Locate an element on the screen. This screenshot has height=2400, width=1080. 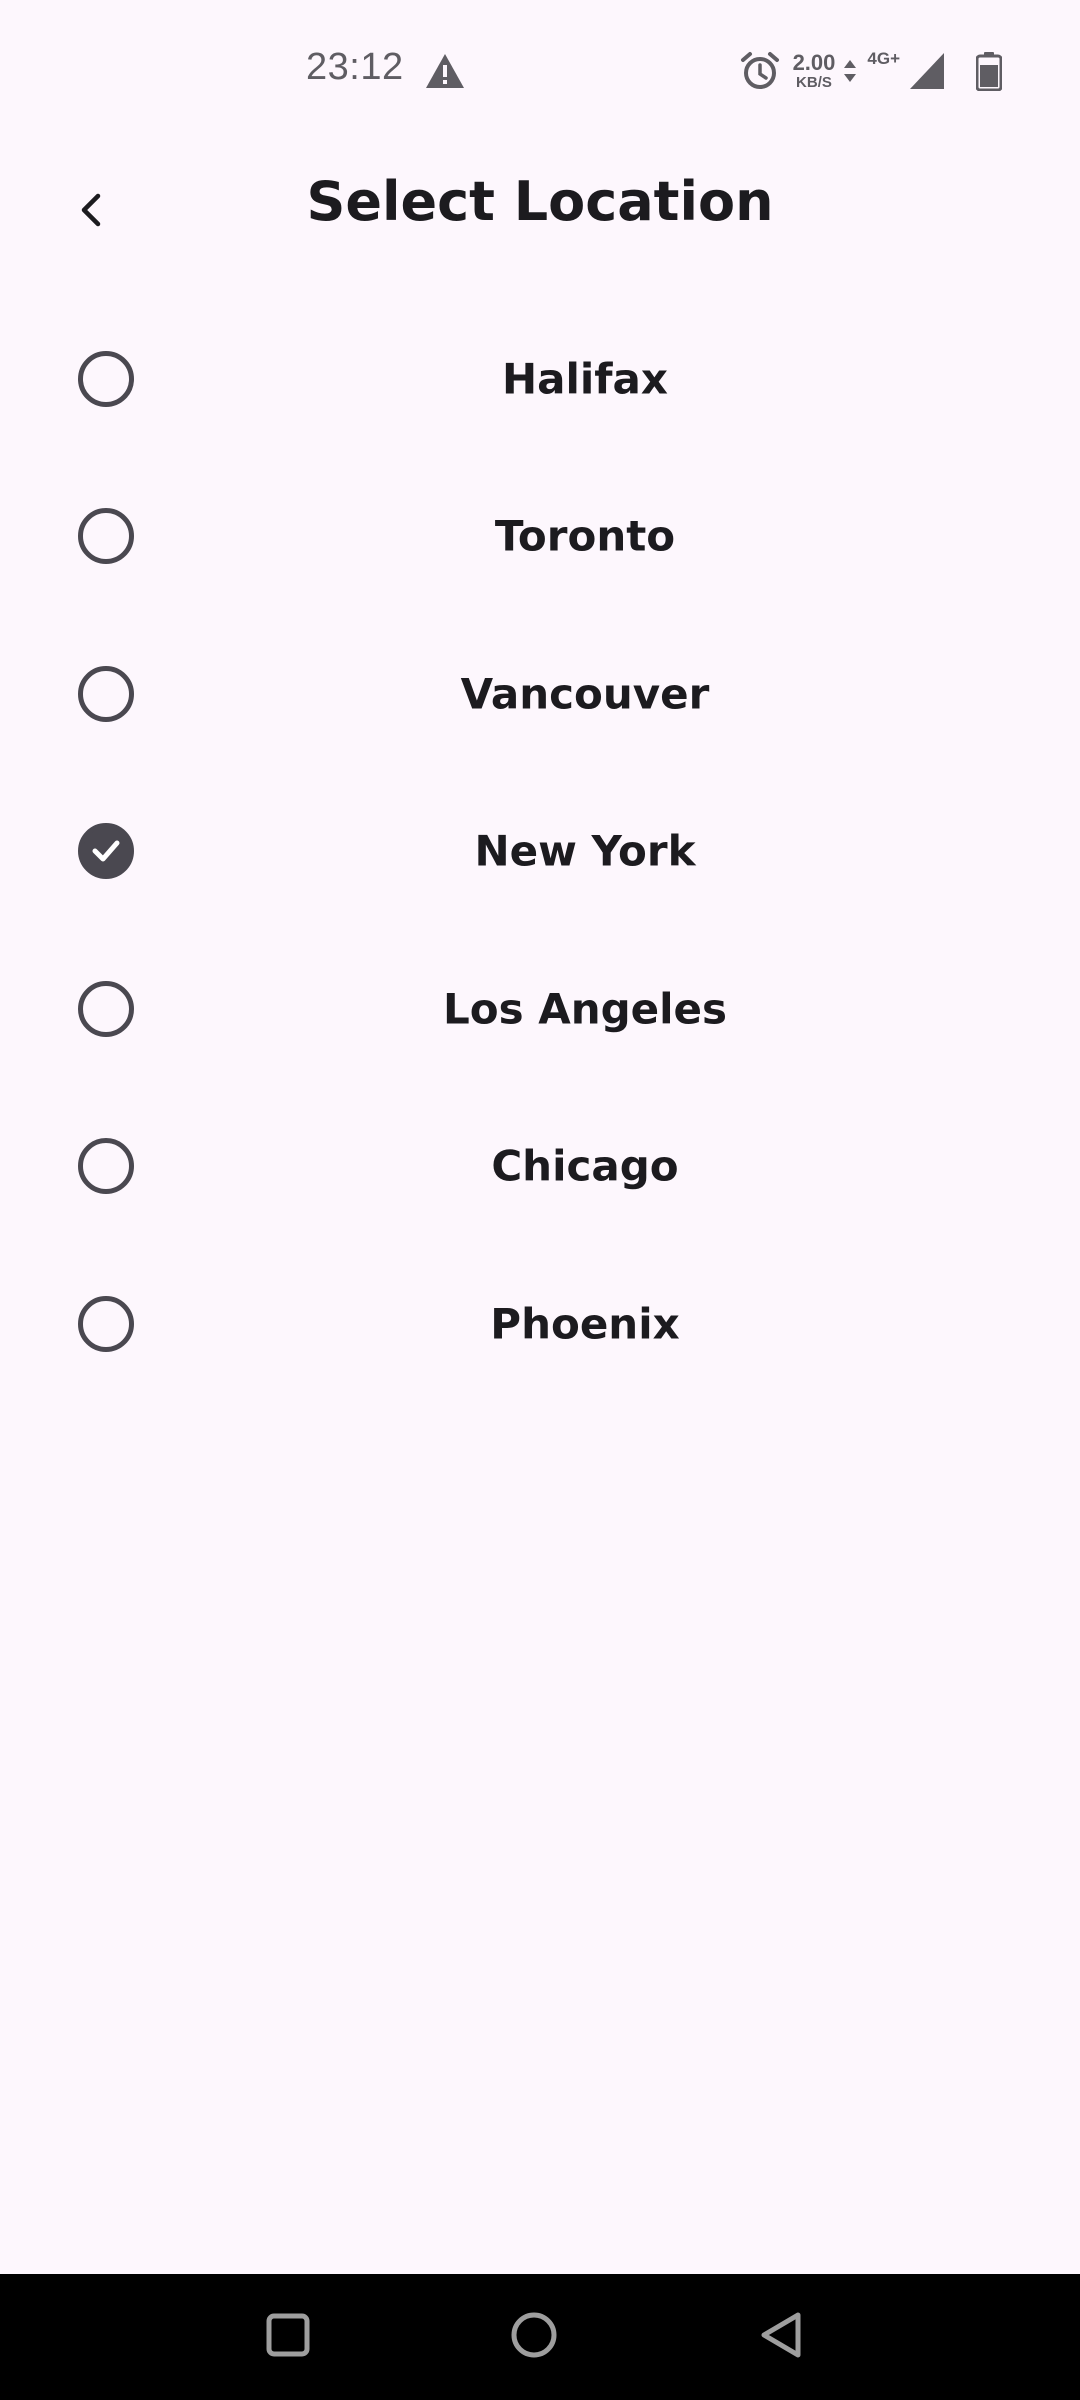
location-item-vancouver: Vancouver is located at coordinates (540, 694).